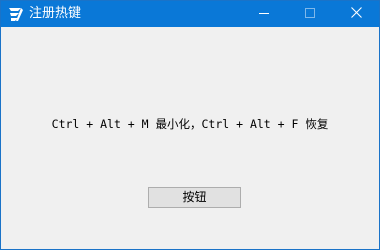 This screenshot has height=250, width=380. Describe the element at coordinates (194, 197) in the screenshot. I see `action-button: 按钮` at that location.